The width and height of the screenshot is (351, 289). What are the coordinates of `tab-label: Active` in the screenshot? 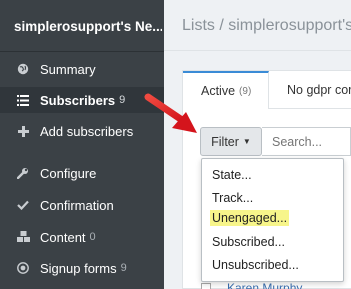 It's located at (218, 91).